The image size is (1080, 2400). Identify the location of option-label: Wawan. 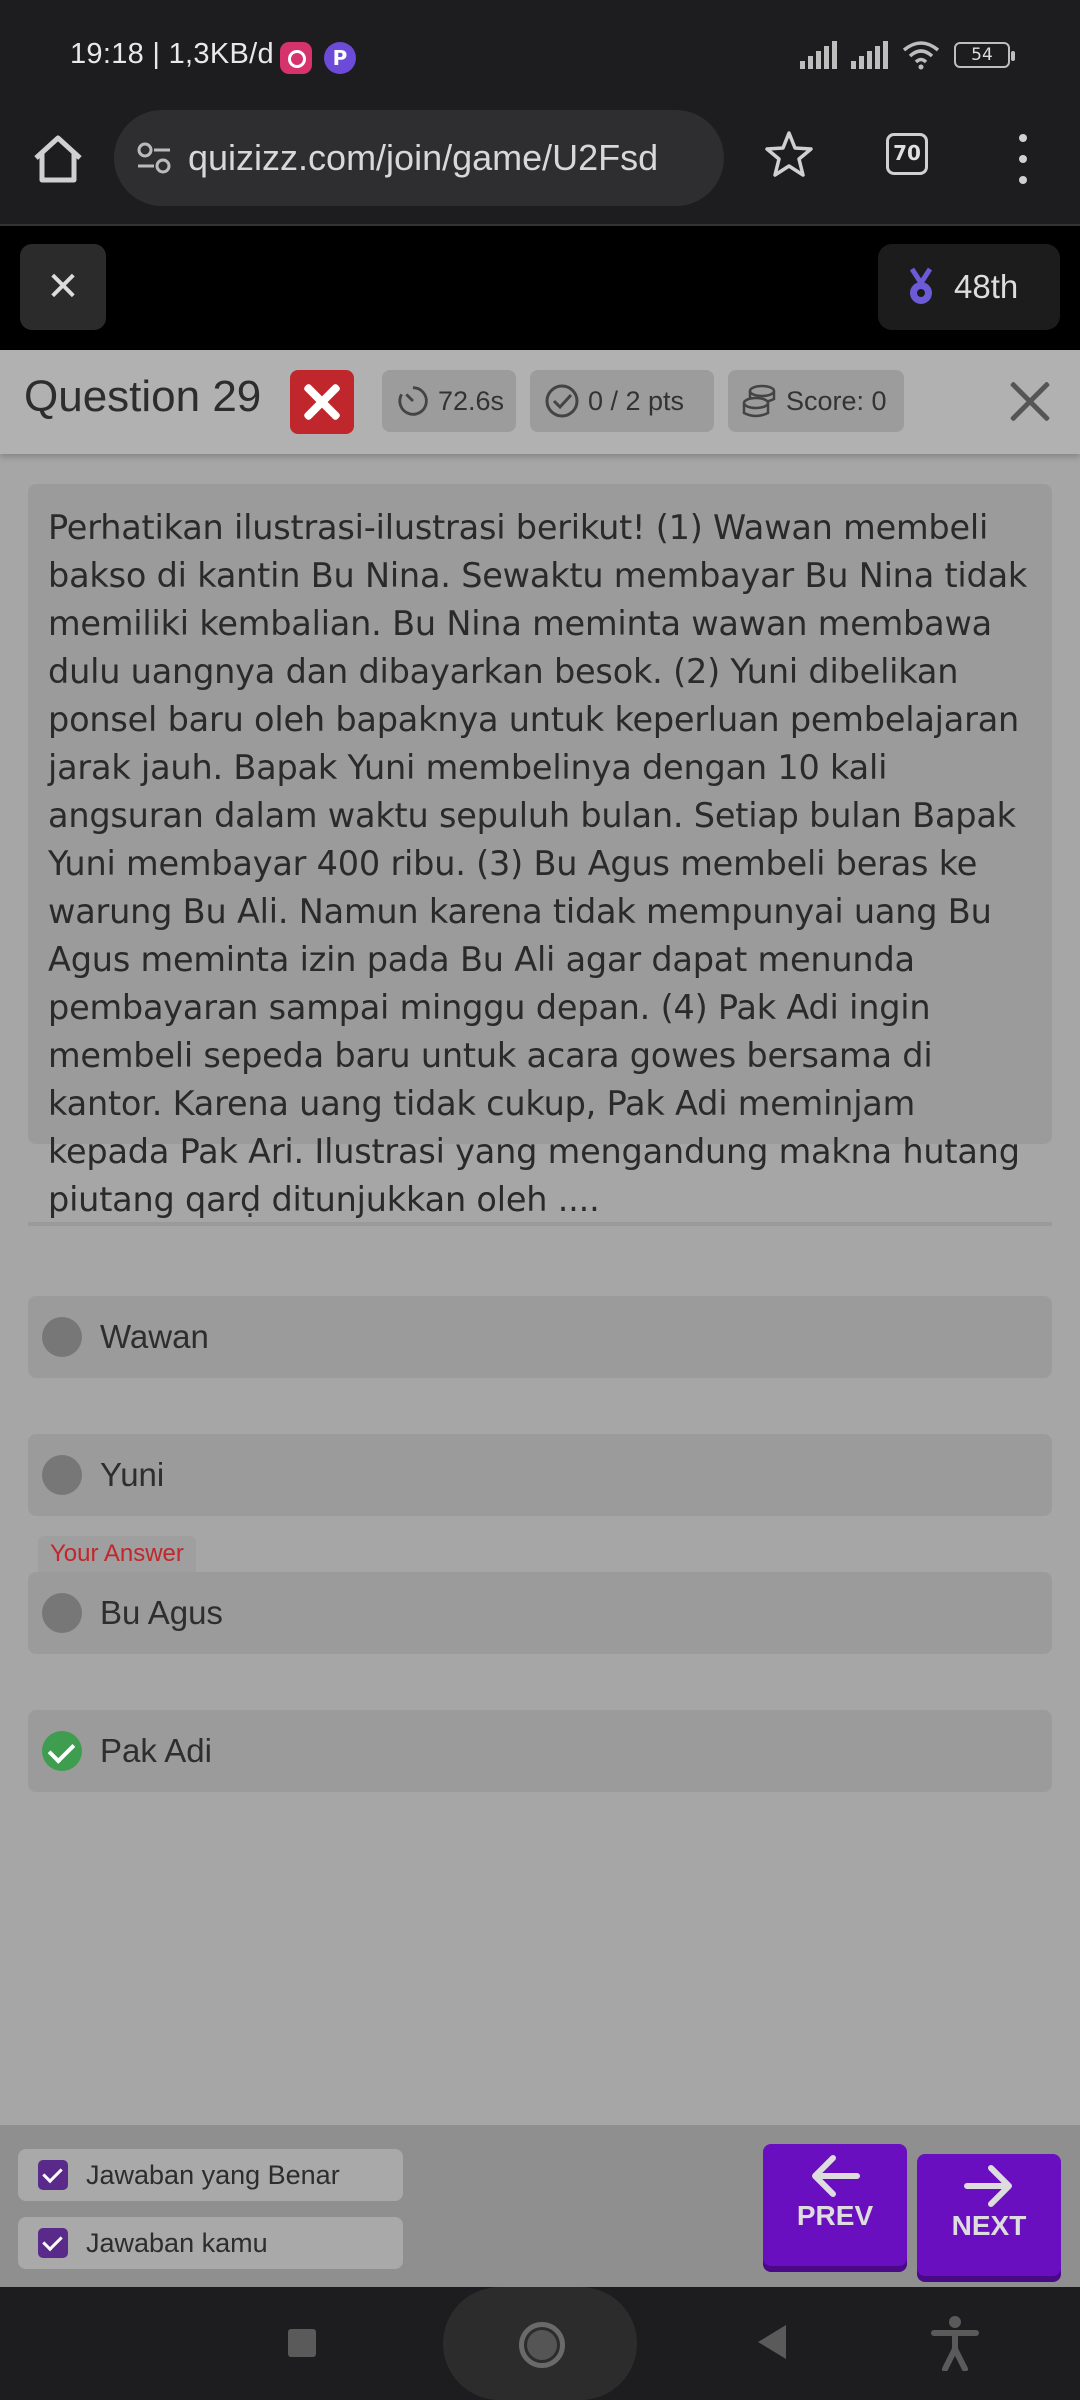
(154, 1336).